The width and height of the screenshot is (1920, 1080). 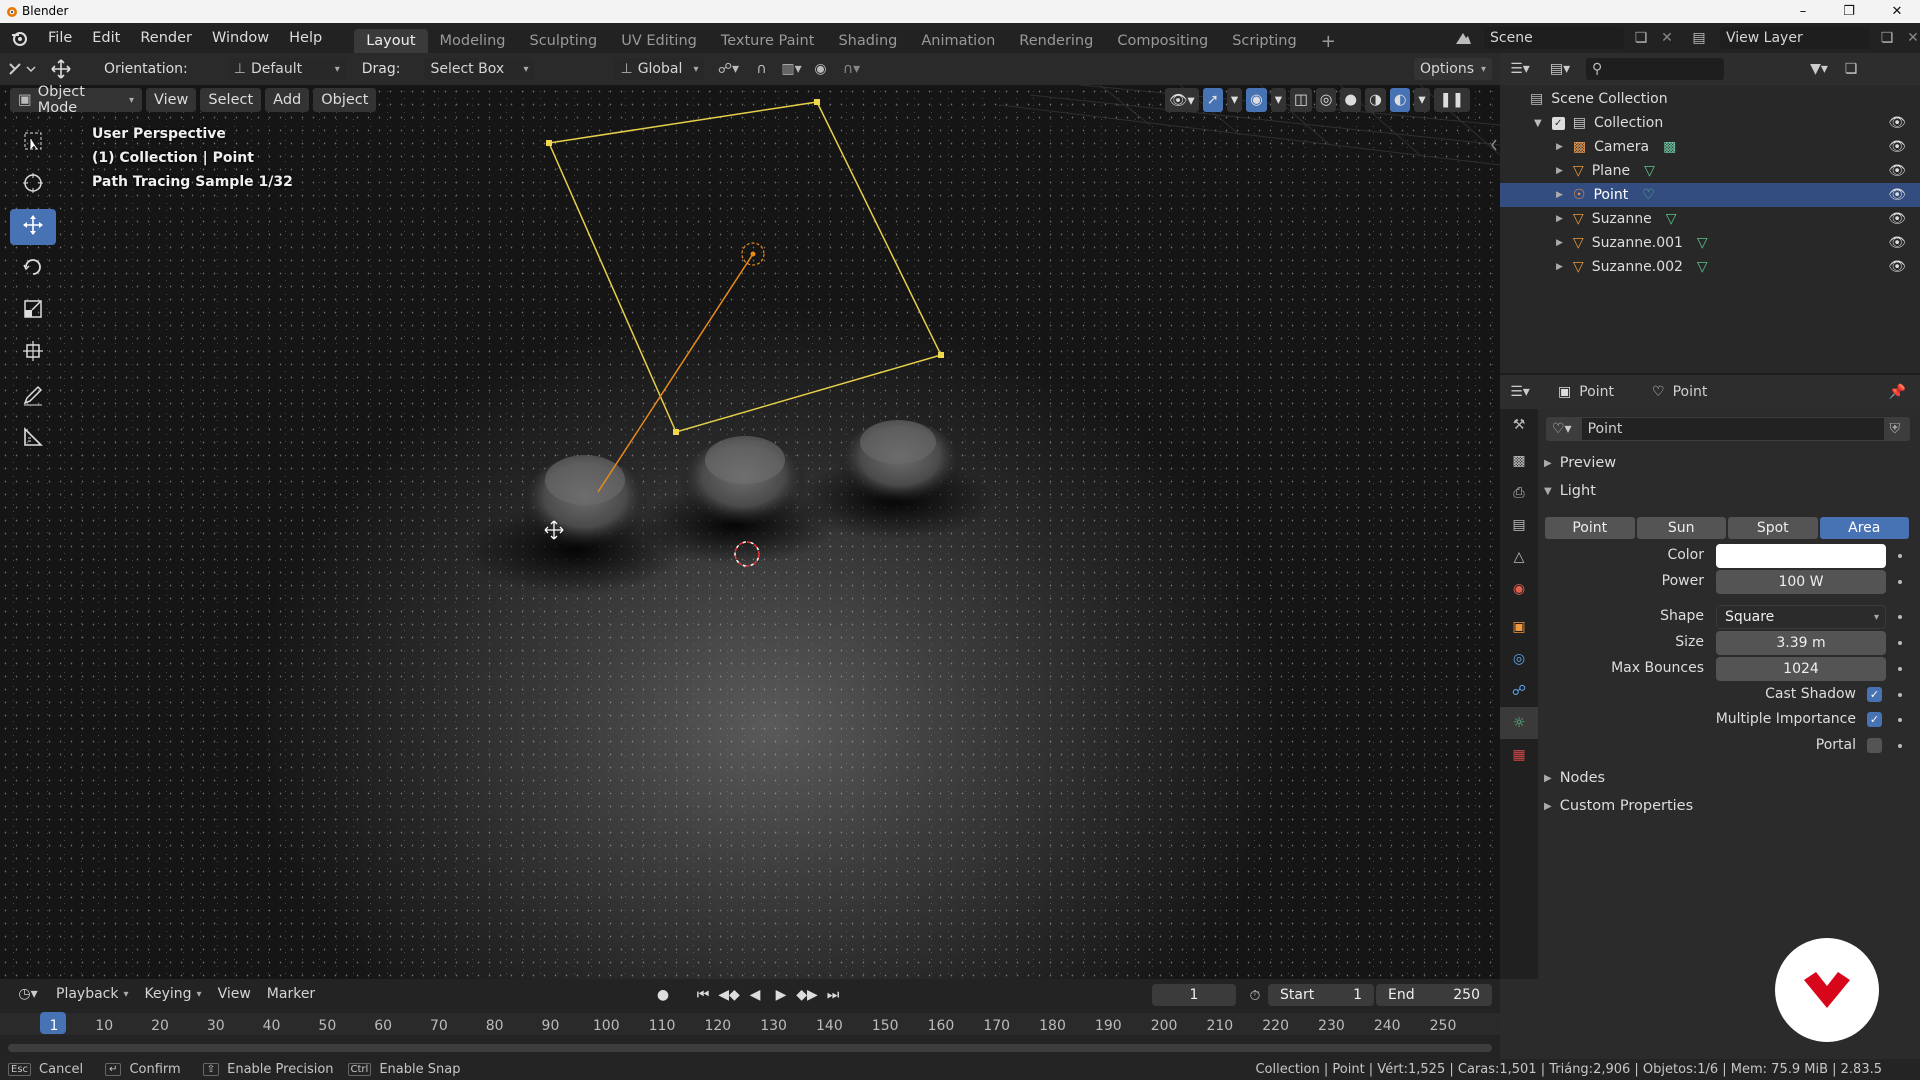 I want to click on size-field: 3.39 m, so click(x=1801, y=643).